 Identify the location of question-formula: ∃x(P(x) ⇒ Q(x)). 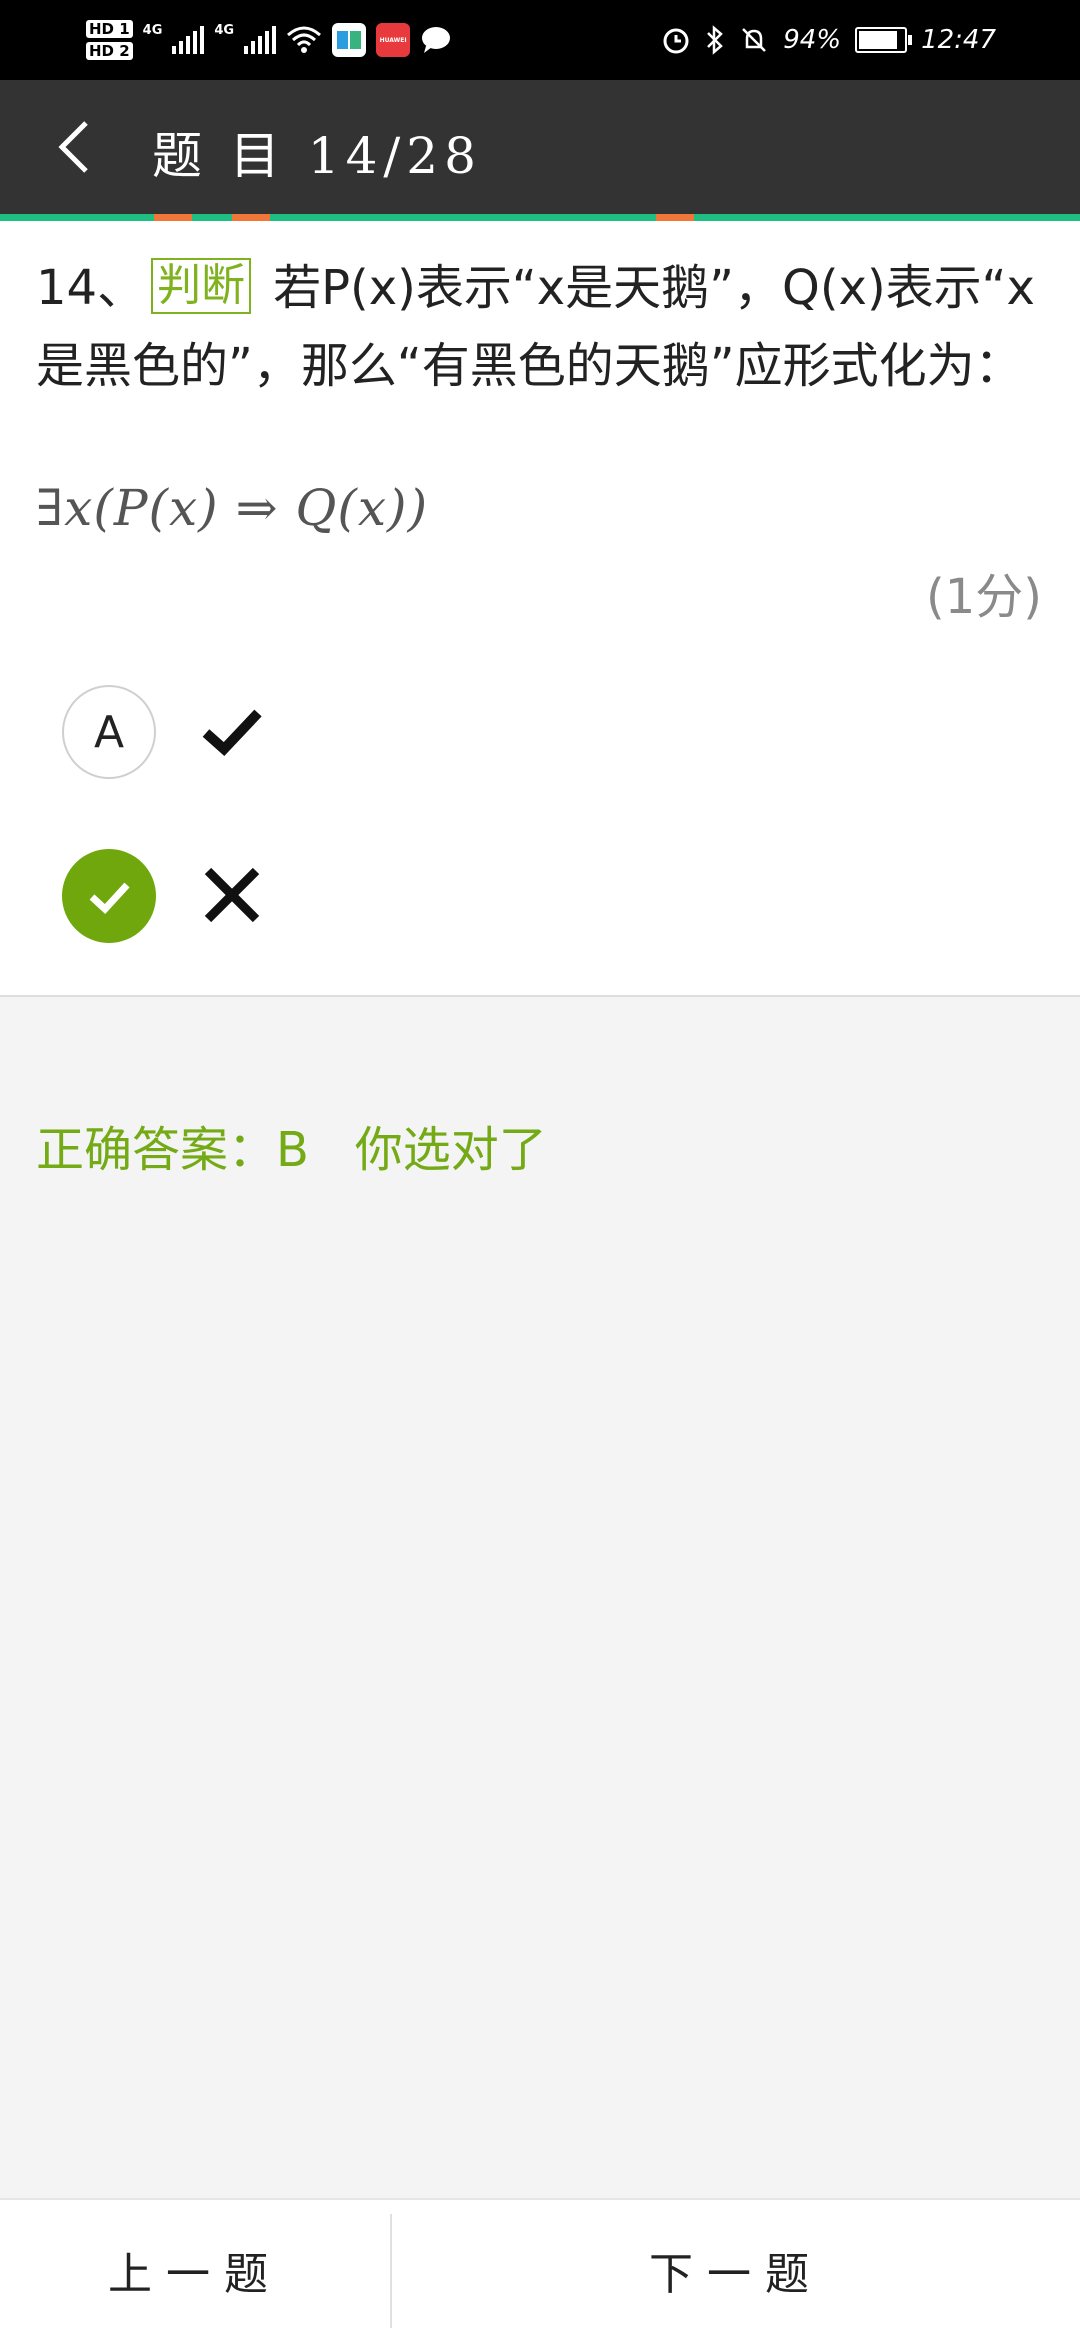
(232, 508).